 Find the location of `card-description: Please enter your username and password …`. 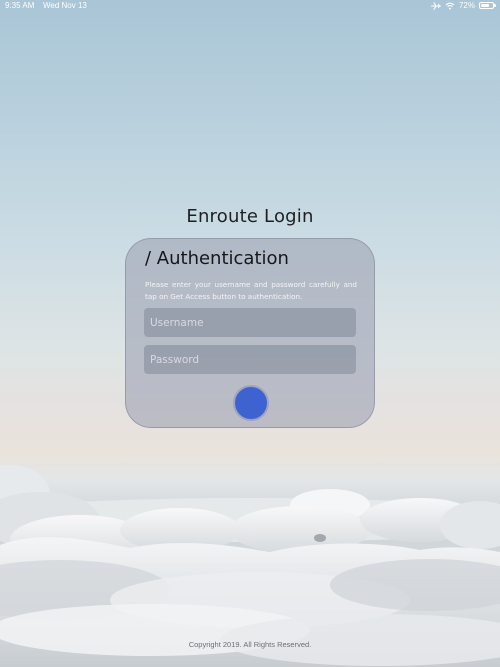

card-description: Please enter your username and password … is located at coordinates (251, 290).